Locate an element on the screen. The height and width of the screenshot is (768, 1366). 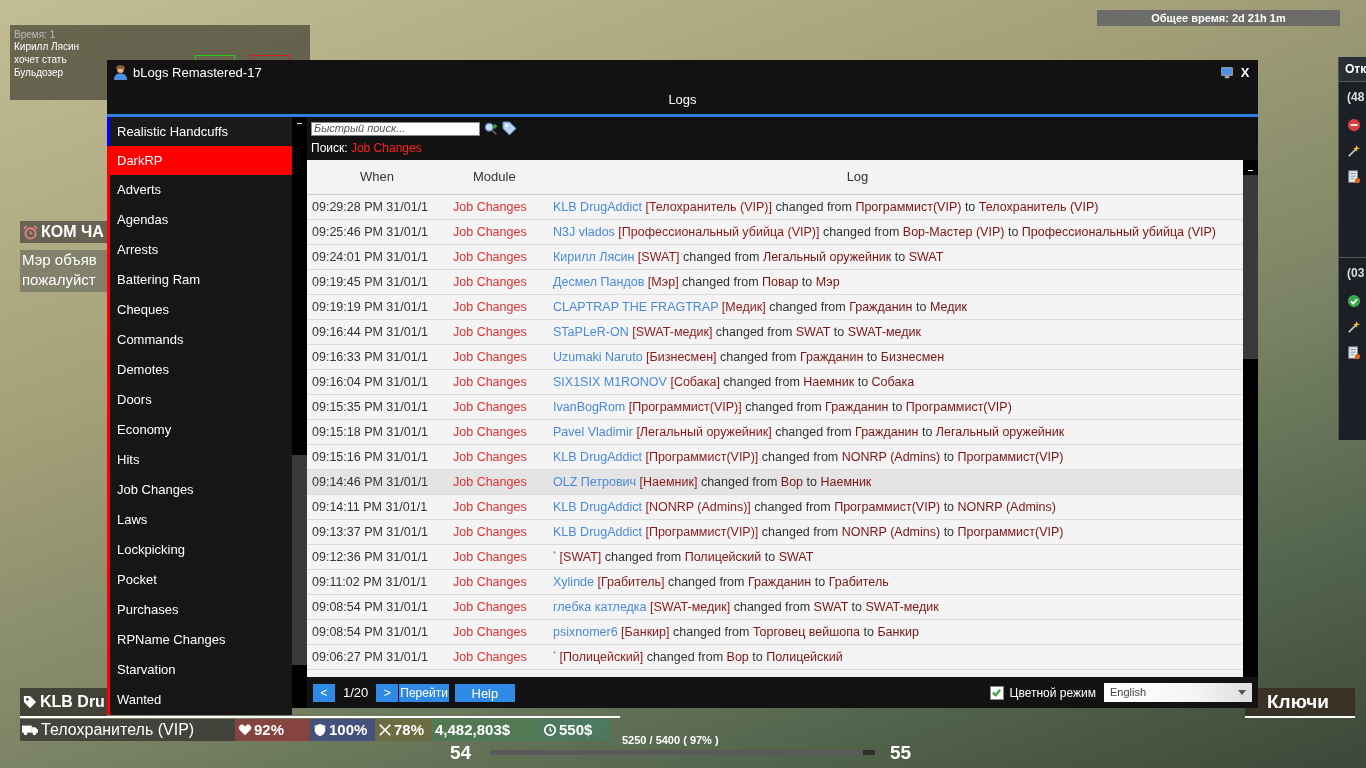
request-id-label: (03 is located at coordinates (1356, 273).